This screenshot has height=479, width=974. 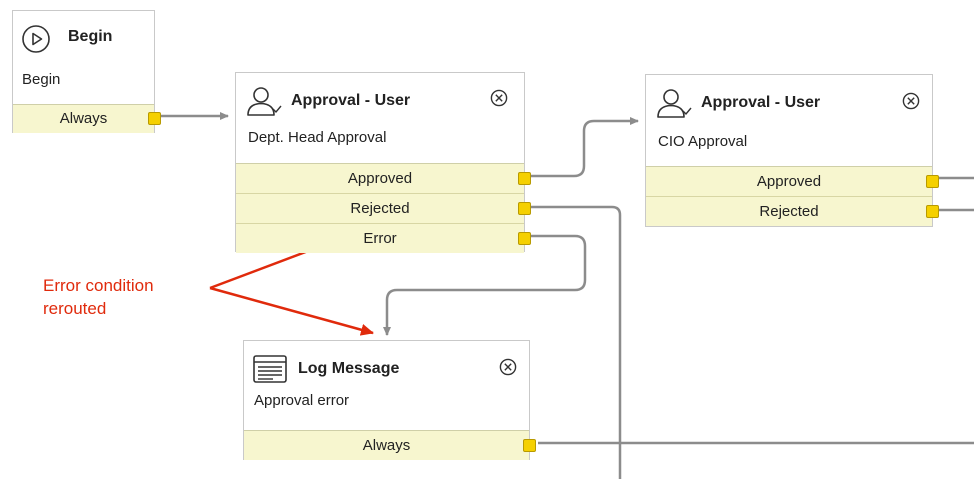 I want to click on begin-node: Begin Begin Always, so click(x=86, y=71).